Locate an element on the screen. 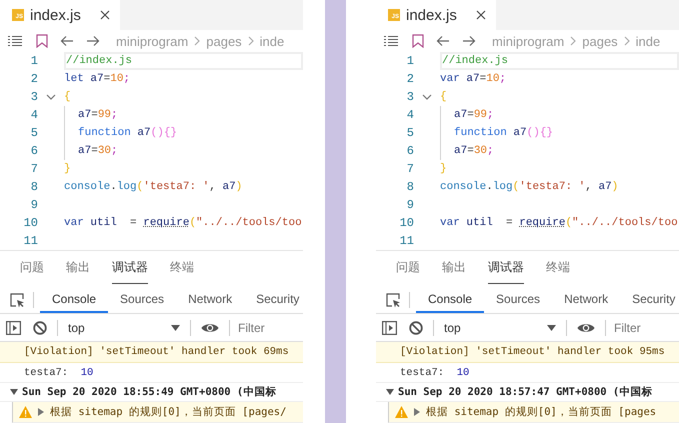 The height and width of the screenshot is (423, 679). code-line: let a7=10; is located at coordinates (97, 79).